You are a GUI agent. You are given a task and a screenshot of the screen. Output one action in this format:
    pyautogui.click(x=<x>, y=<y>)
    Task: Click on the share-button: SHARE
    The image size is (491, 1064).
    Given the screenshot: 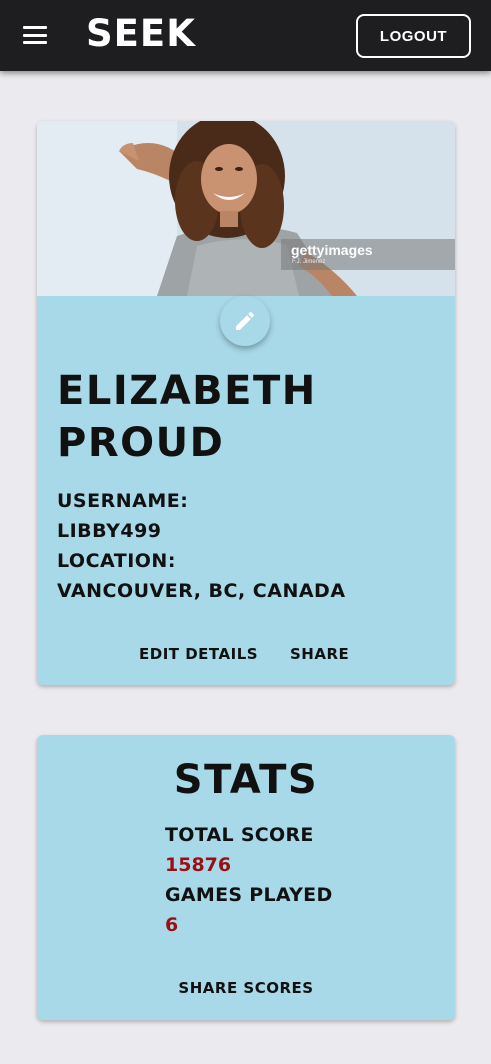 What is the action you would take?
    pyautogui.click(x=319, y=654)
    